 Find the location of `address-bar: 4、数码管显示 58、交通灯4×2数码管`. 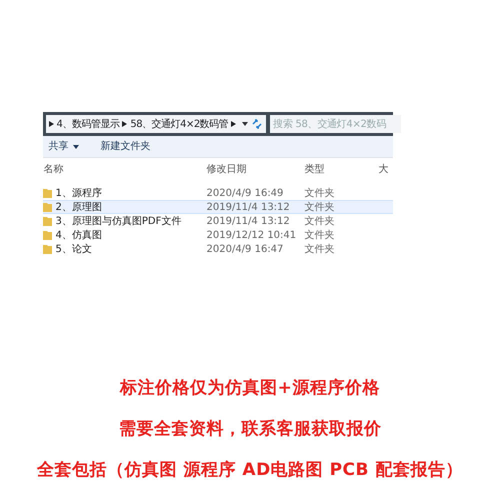

address-bar: 4、数码管显示 58、交通灯4×2数码管 is located at coordinates (156, 124).